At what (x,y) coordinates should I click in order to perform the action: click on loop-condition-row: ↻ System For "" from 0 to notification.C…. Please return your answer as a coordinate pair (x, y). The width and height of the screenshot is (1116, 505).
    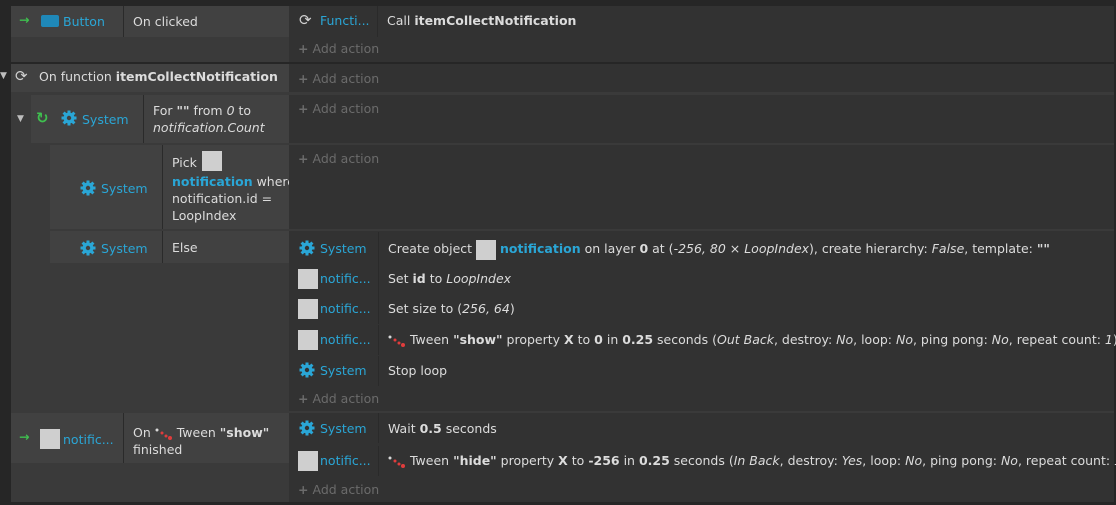
    Looking at the image, I should click on (160, 119).